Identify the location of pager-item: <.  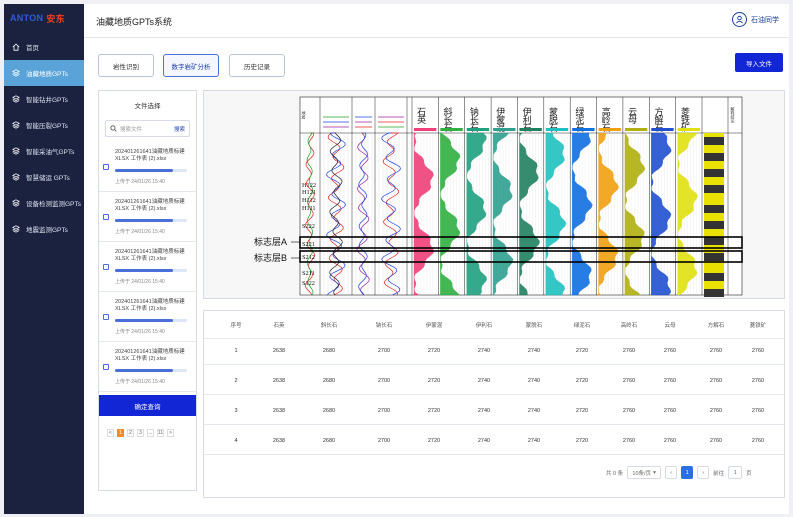
(110, 433).